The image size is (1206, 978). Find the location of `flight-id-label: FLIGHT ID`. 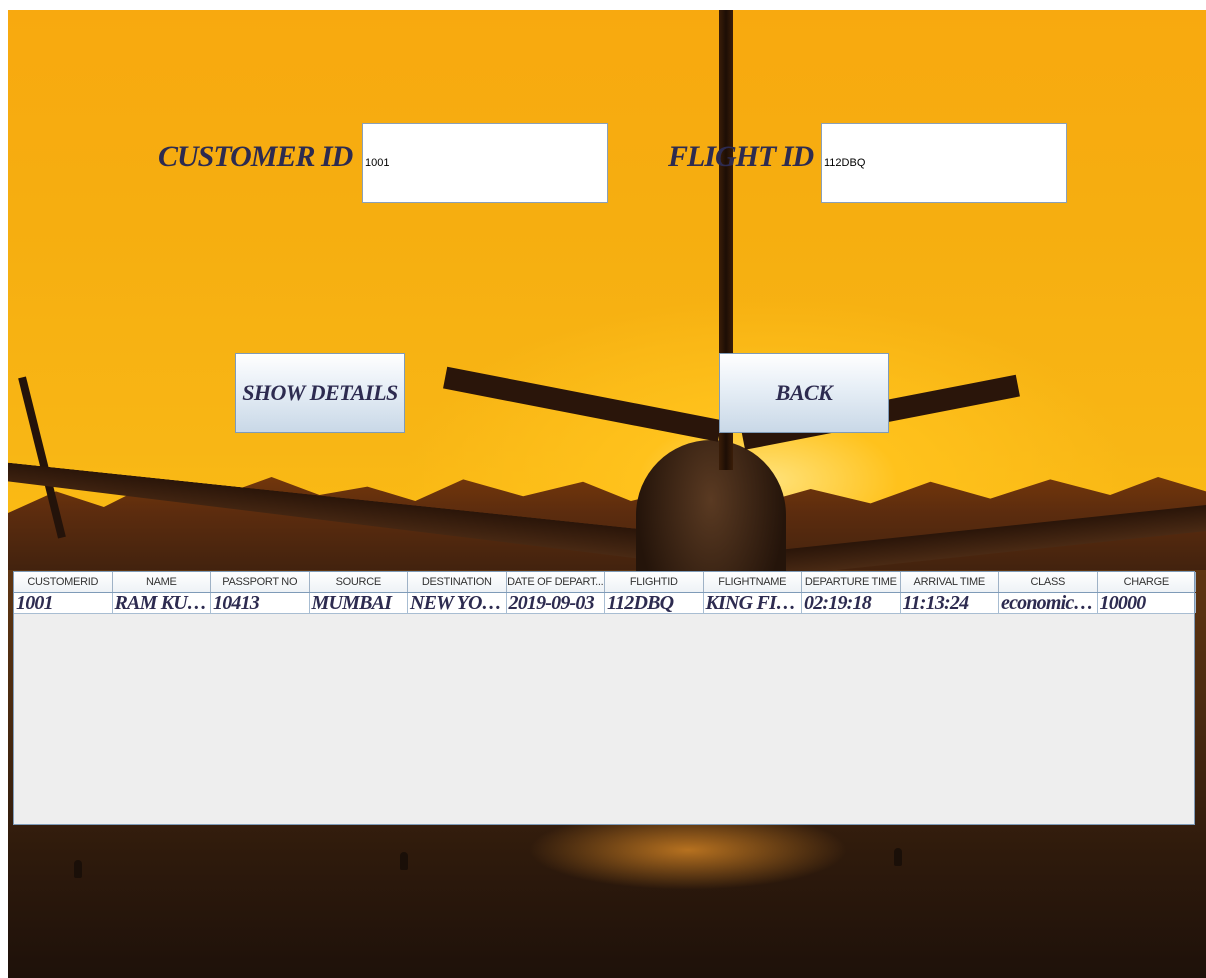

flight-id-label: FLIGHT ID is located at coordinates (741, 156).